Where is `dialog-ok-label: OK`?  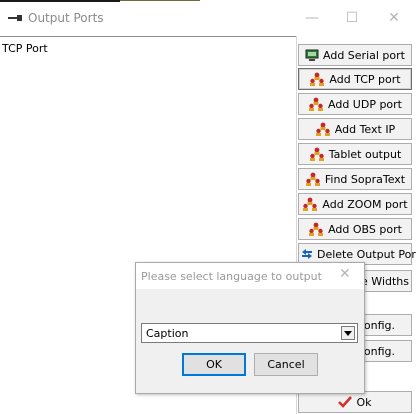
dialog-ok-label: OK is located at coordinates (214, 364).